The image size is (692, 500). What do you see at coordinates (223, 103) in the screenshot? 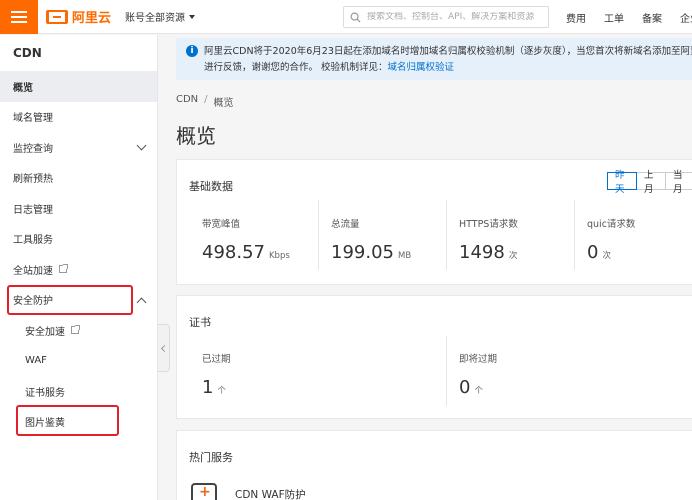
I see `breadcrumb-current: 概览` at bounding box center [223, 103].